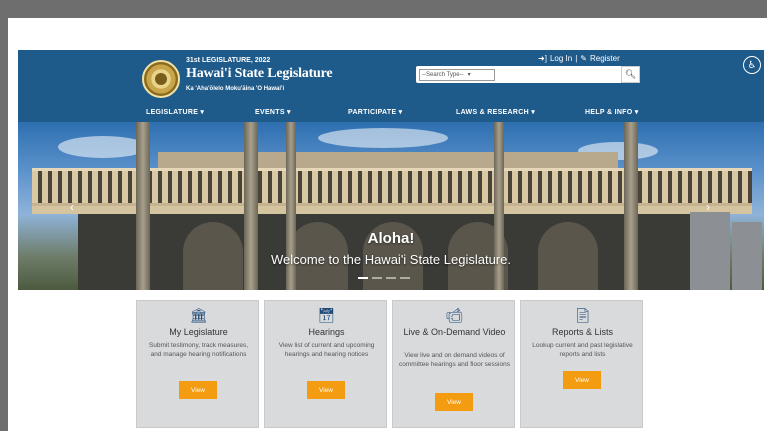 This screenshot has width=767, height=431. I want to click on edit-icon: ✎, so click(583, 58).